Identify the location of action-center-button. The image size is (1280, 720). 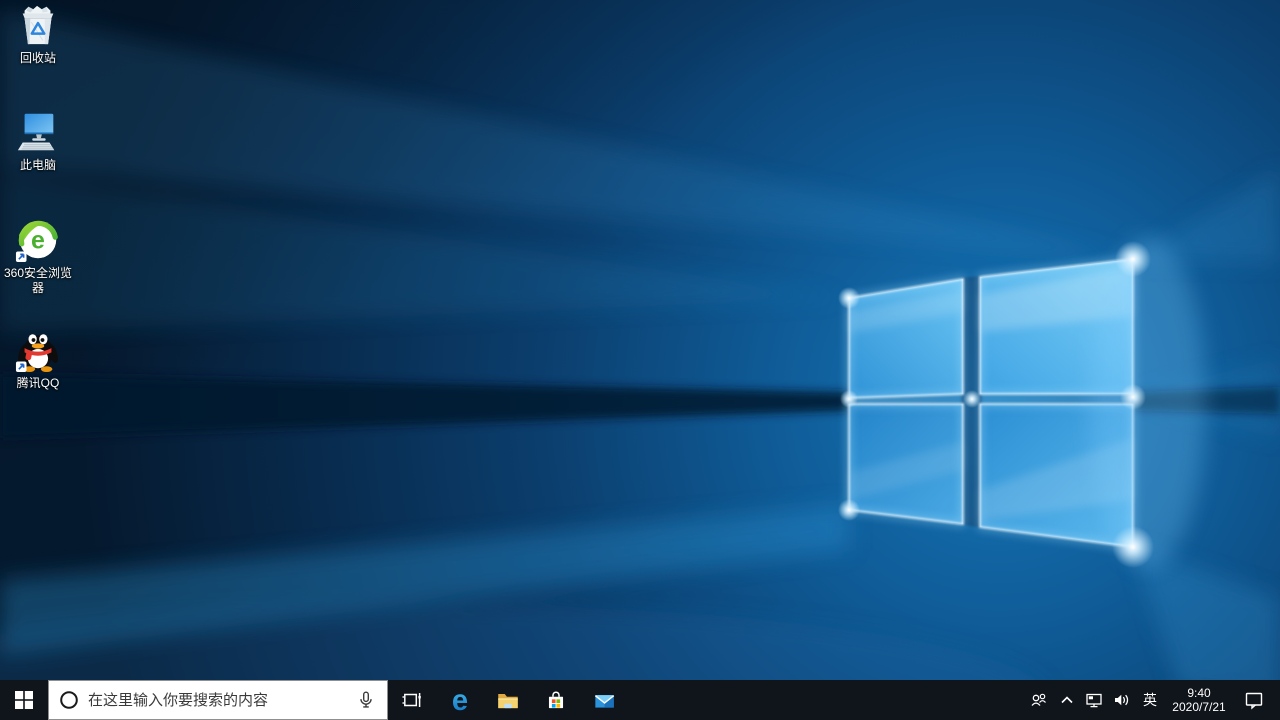
(1254, 700).